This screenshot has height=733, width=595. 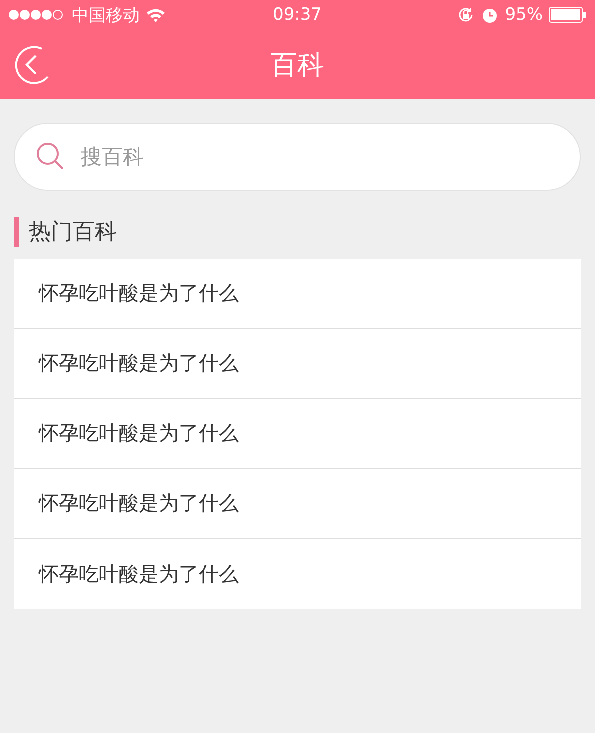 What do you see at coordinates (568, 15) in the screenshot?
I see `battery-icon` at bounding box center [568, 15].